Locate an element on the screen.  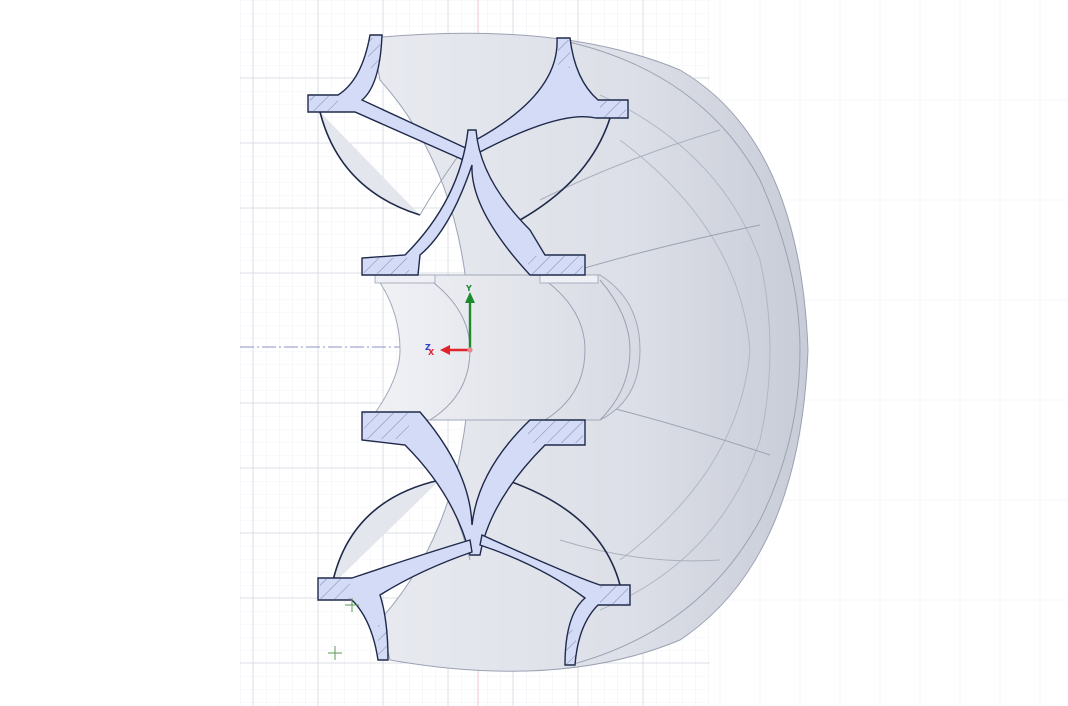
origin-point is located at coordinates (470, 350).